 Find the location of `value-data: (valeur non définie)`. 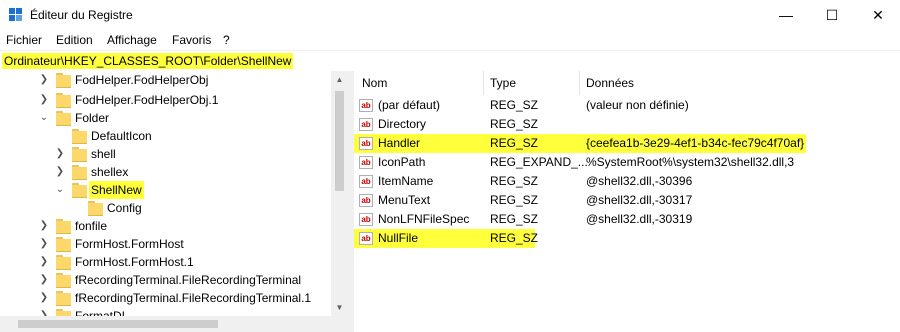

value-data: (valeur non définie) is located at coordinates (637, 105).